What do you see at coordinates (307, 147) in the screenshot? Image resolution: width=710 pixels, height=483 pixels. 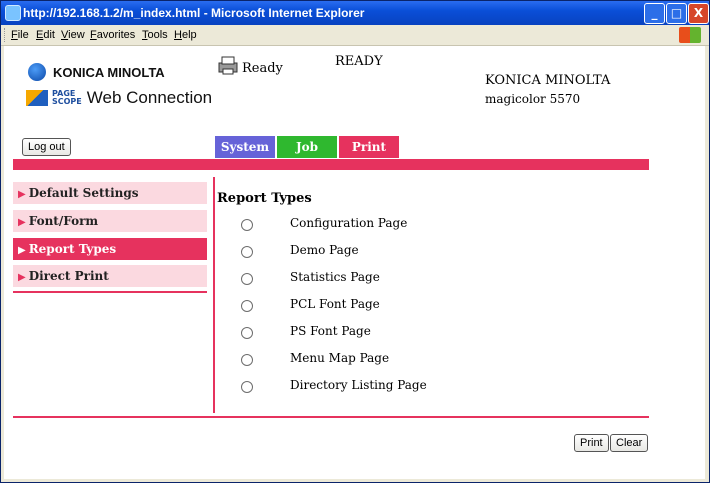 I see `tab-job: Job` at bounding box center [307, 147].